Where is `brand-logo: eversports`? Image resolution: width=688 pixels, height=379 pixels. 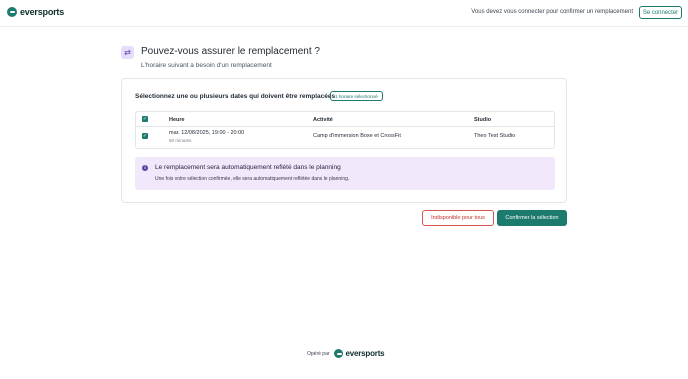 brand-logo: eversports is located at coordinates (35, 12).